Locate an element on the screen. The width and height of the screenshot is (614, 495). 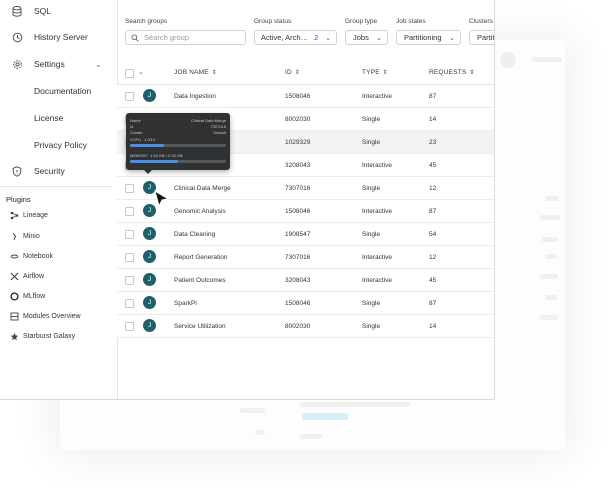
tooltip-vcpu-value: 1,0/10 is located at coordinates (150, 139).